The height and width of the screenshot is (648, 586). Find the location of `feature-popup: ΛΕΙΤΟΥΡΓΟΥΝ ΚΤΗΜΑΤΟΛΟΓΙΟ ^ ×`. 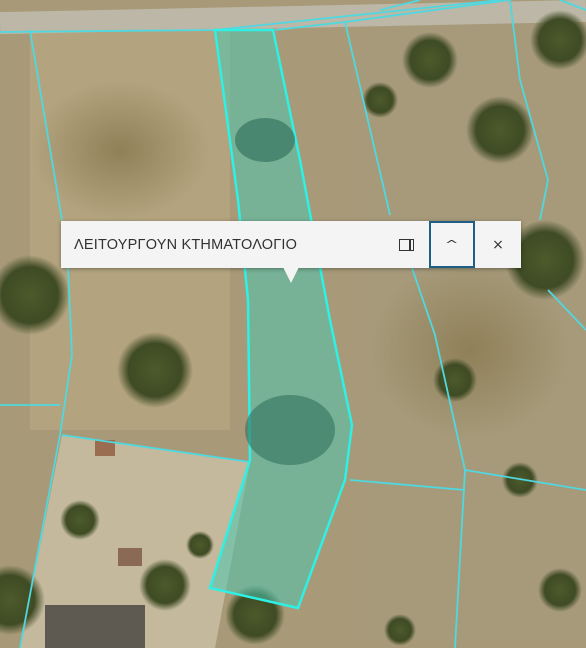

feature-popup: ΛΕΙΤΟΥΡΓΟΥΝ ΚΤΗΜΑΤΟΛΟΓΙΟ ^ × is located at coordinates (291, 244).